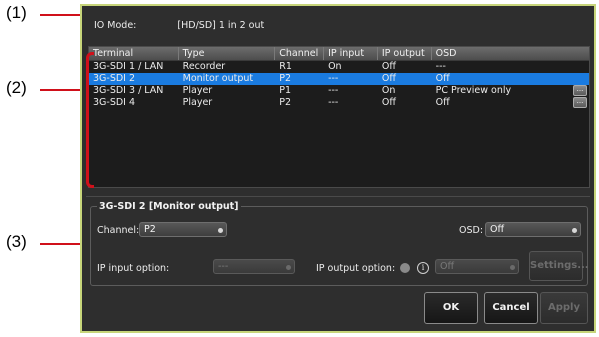  I want to click on channel-select-value: P2, so click(150, 229).